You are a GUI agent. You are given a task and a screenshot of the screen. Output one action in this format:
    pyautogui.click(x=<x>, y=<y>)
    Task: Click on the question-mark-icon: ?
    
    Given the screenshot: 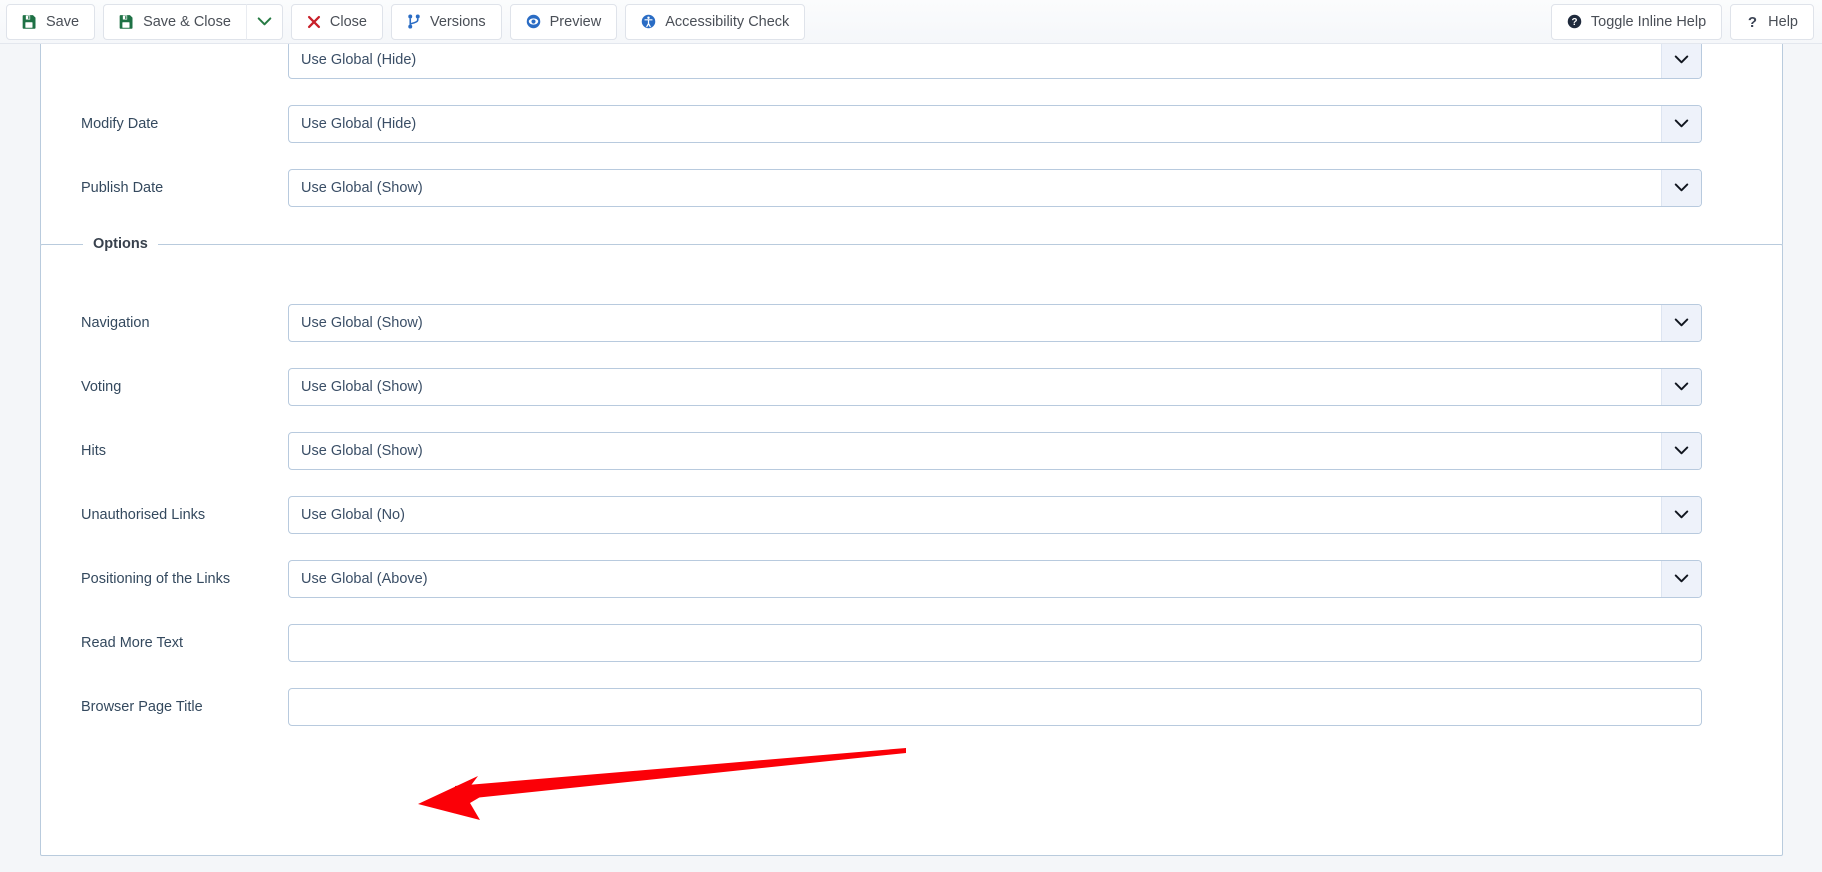 What is the action you would take?
    pyautogui.click(x=1752, y=22)
    